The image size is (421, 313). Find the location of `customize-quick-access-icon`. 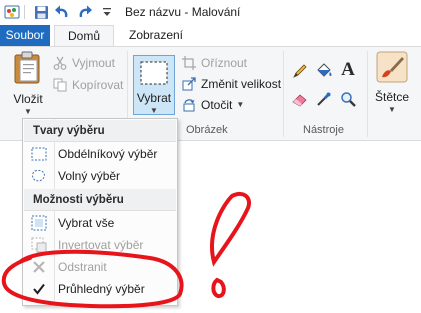

customize-quick-access-icon is located at coordinates (107, 12).